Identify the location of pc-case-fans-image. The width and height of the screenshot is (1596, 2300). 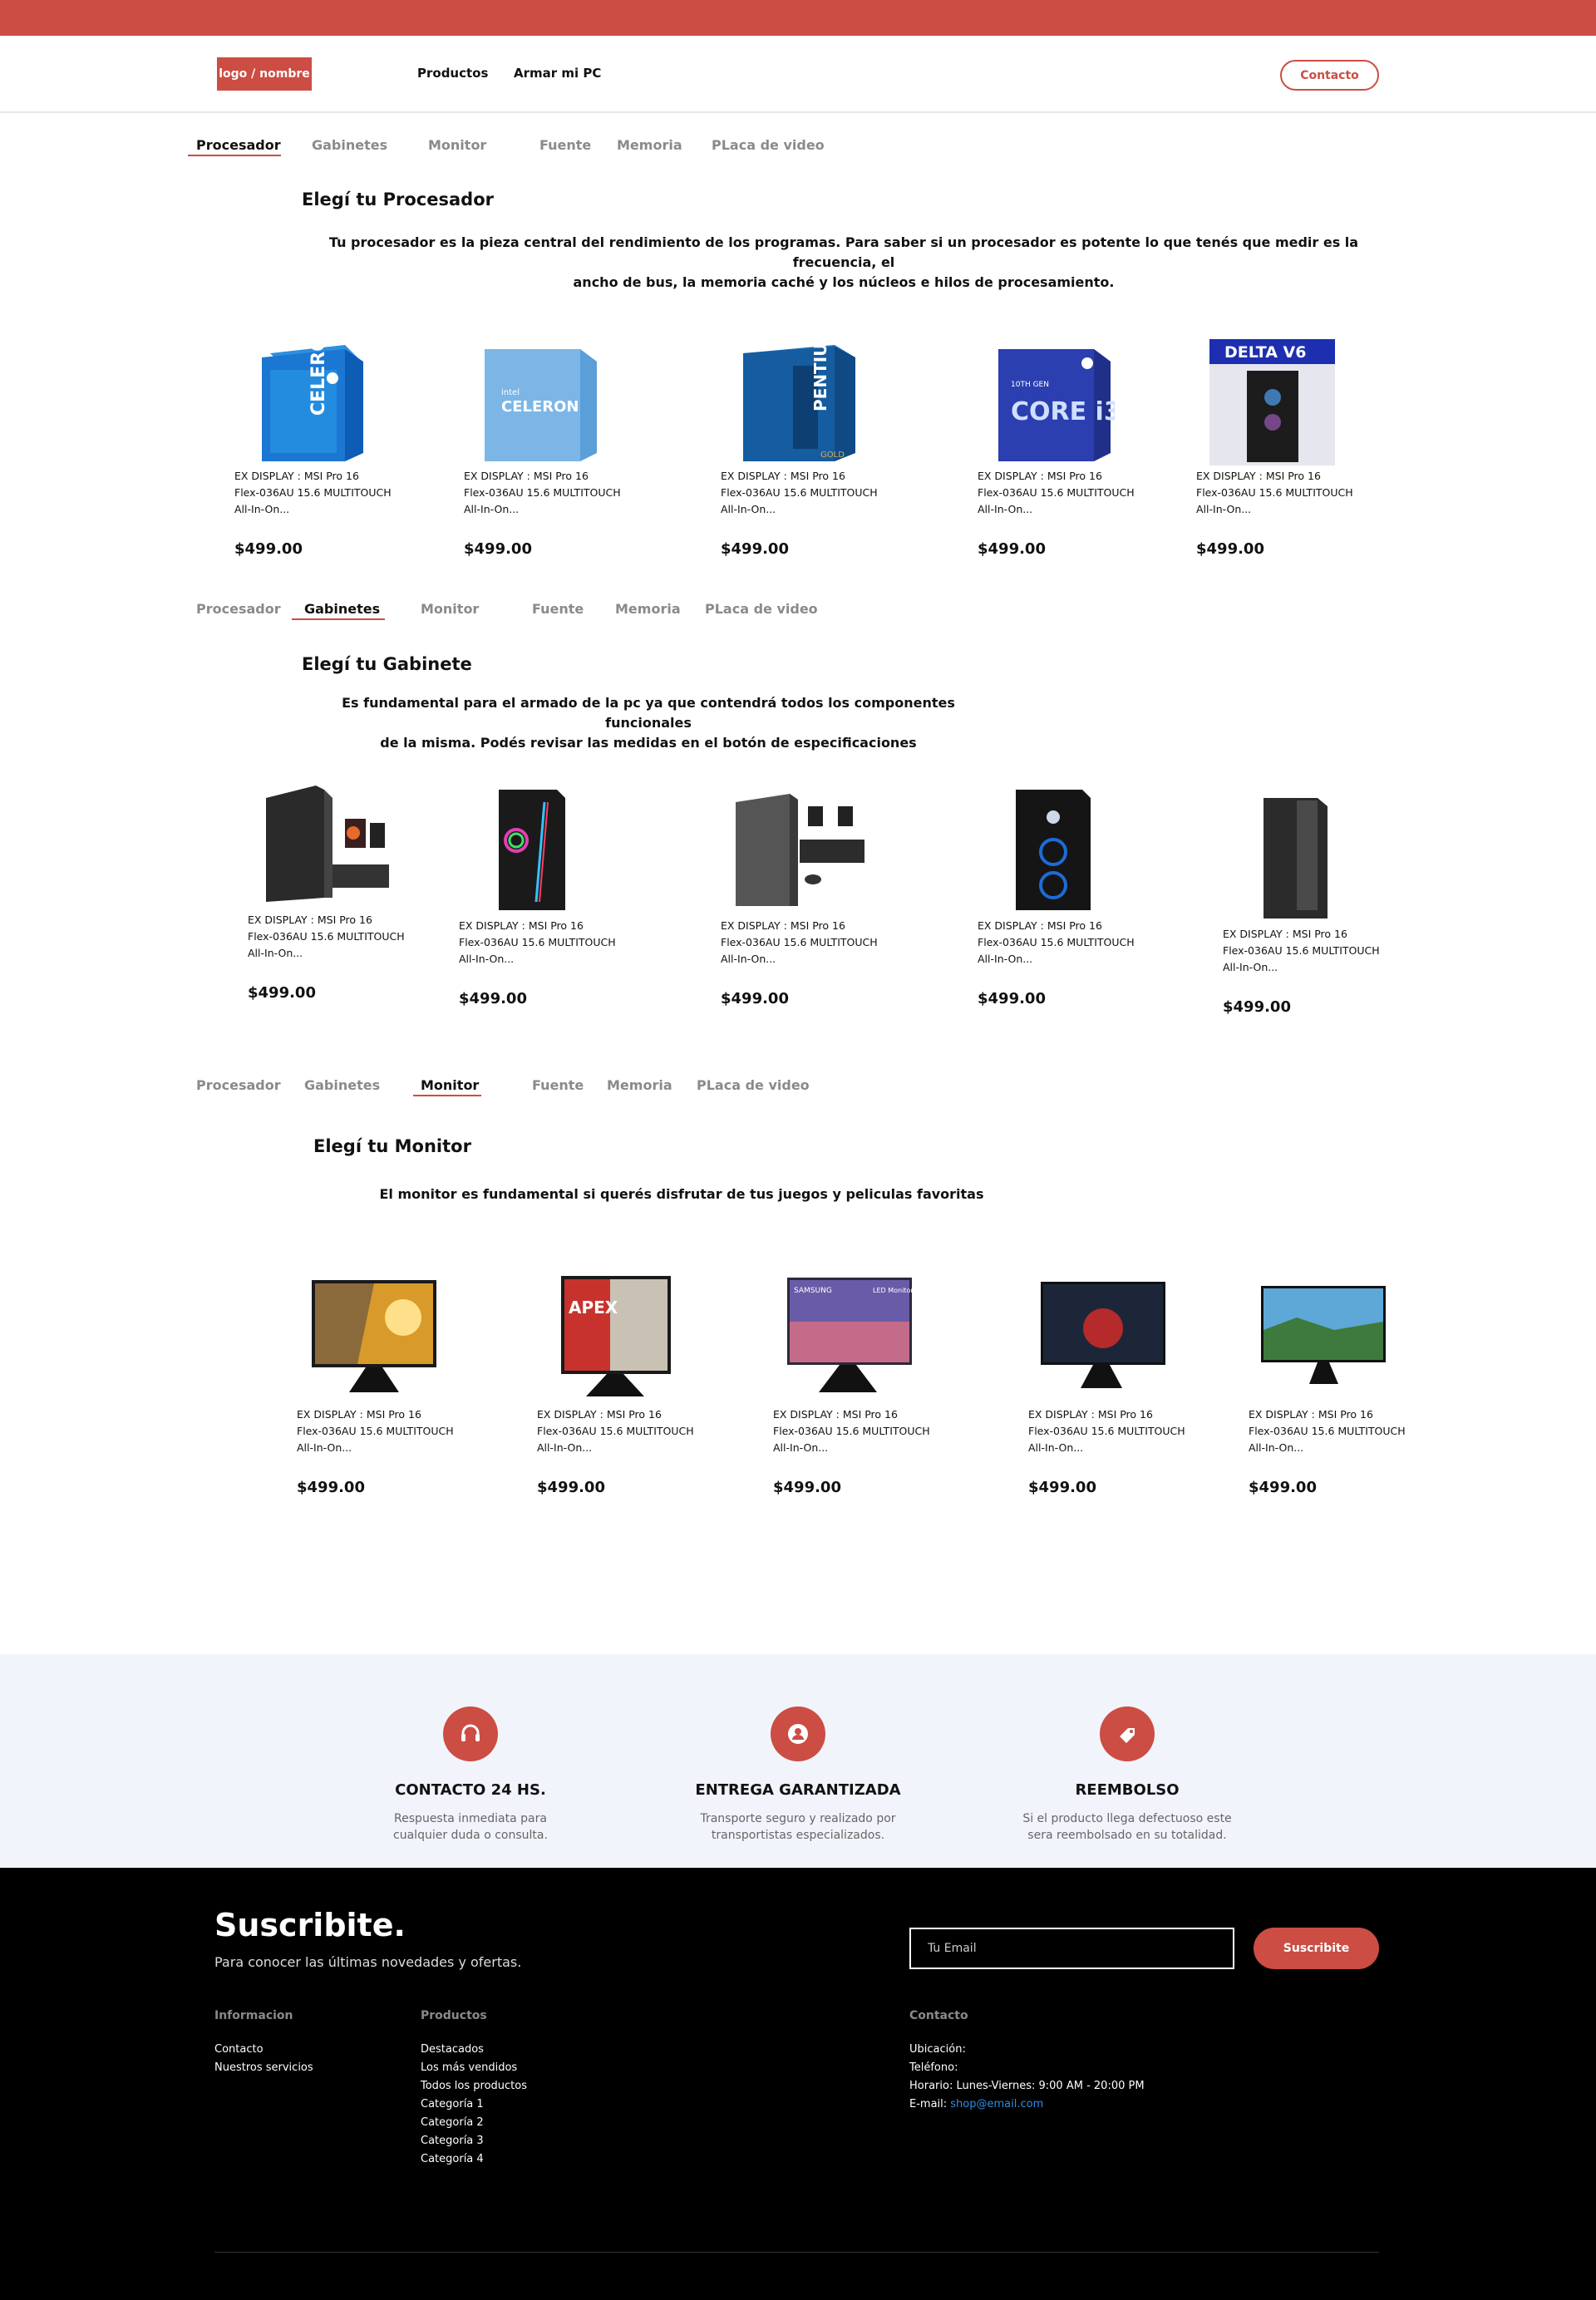
(1053, 850).